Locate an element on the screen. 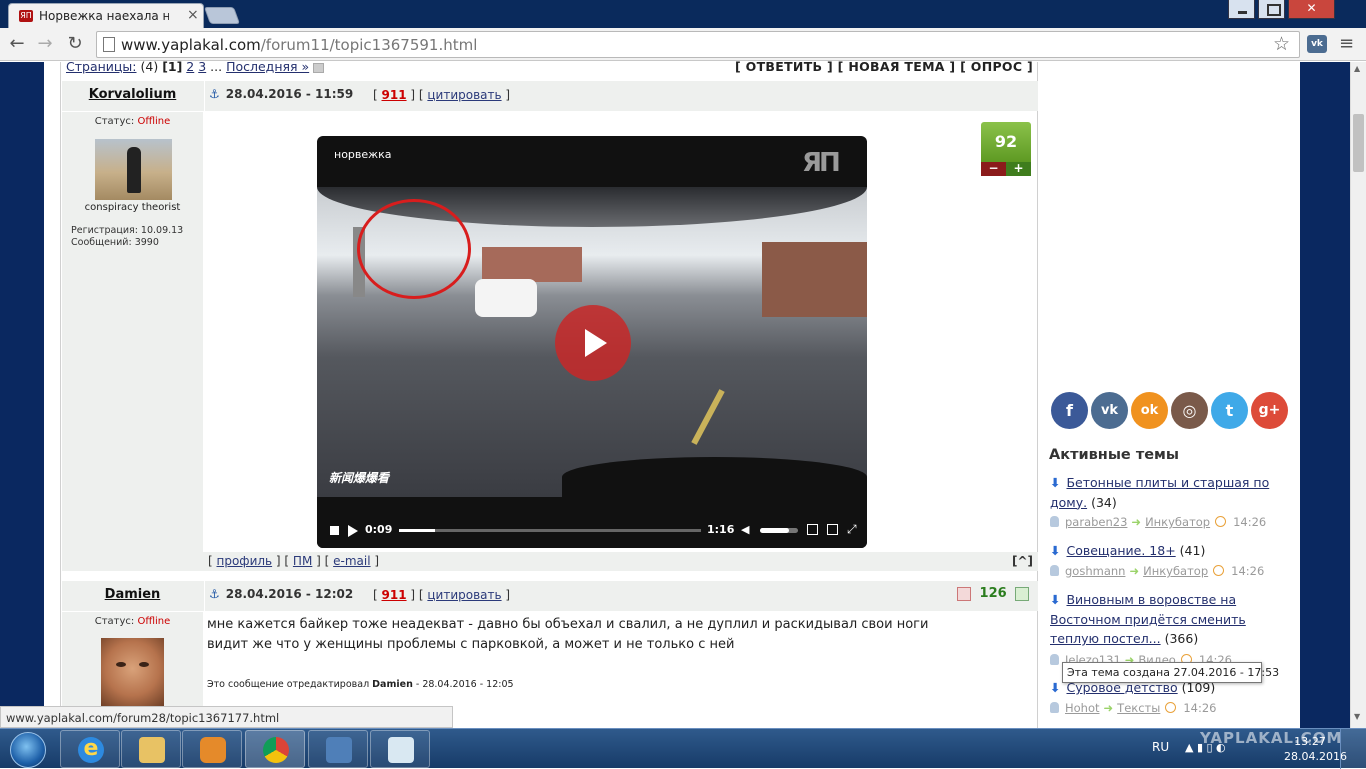  status-value: Offline is located at coordinates (154, 121).